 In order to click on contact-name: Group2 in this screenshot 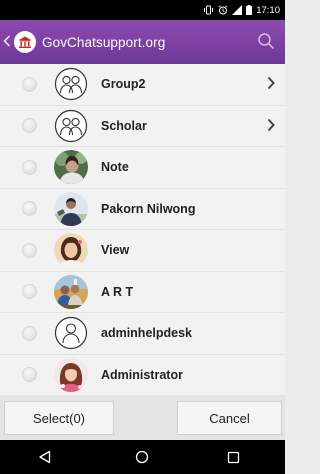, I will do `click(123, 84)`.